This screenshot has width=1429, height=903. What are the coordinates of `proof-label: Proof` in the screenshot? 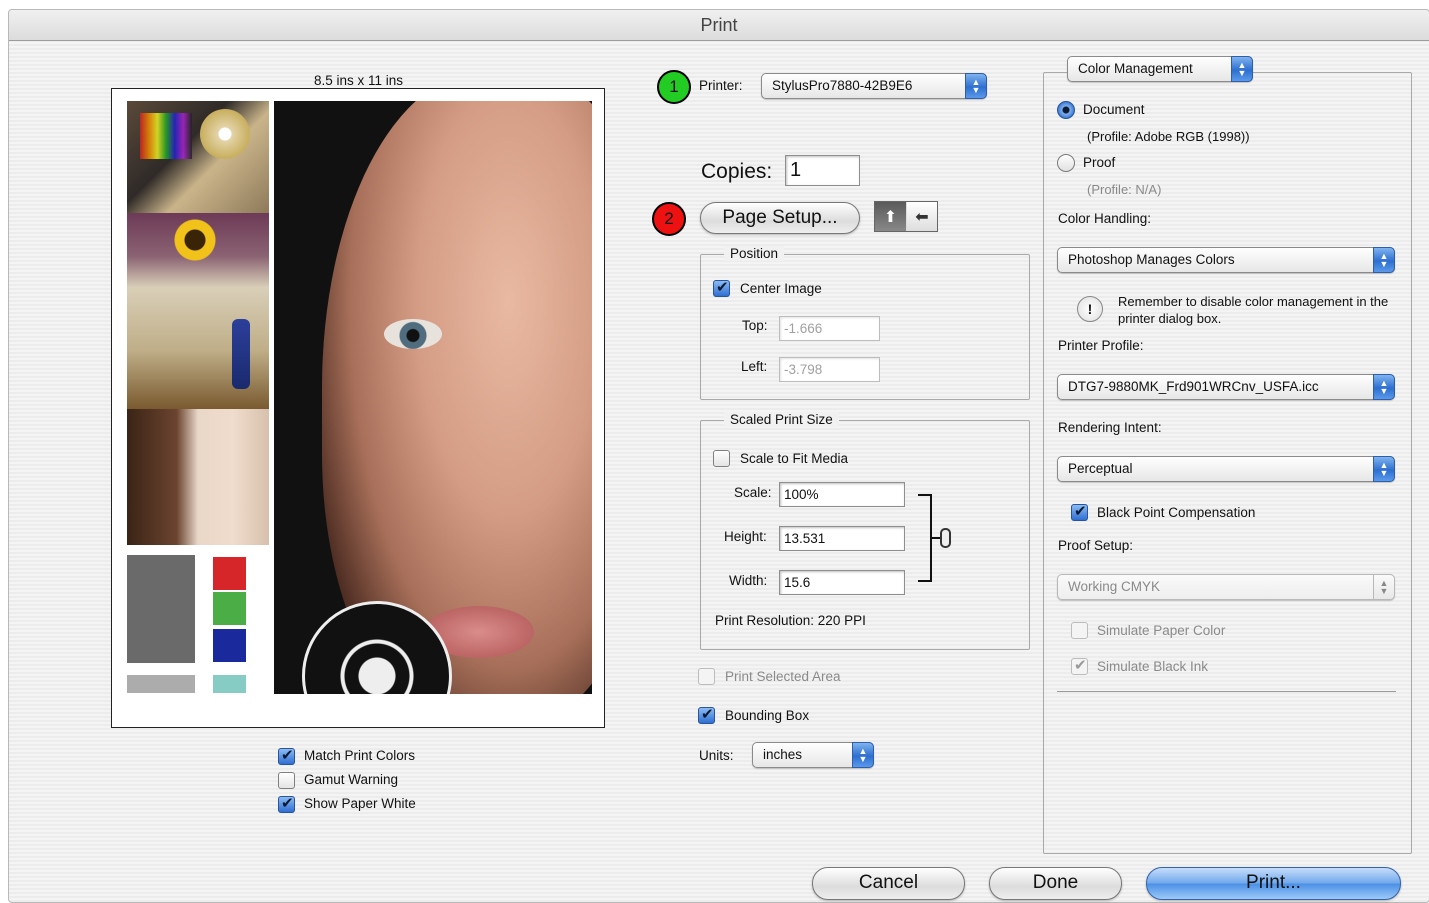 It's located at (1099, 162).